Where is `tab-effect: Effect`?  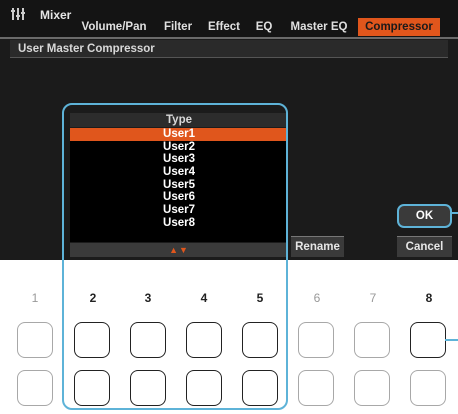 tab-effect: Effect is located at coordinates (224, 27).